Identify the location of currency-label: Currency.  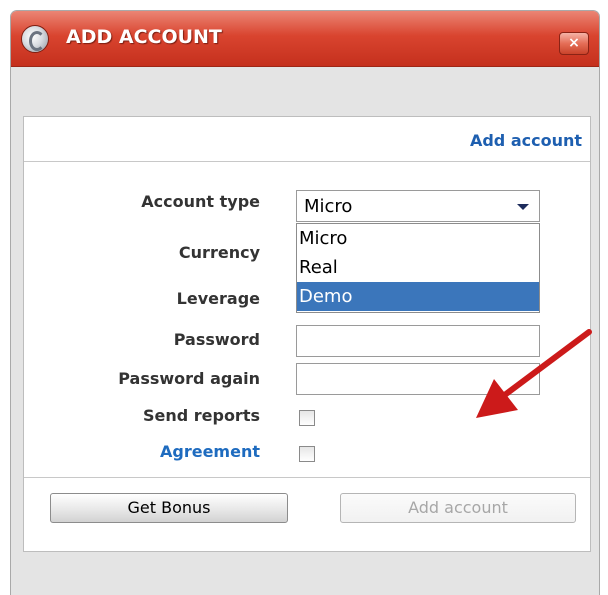
(219, 252).